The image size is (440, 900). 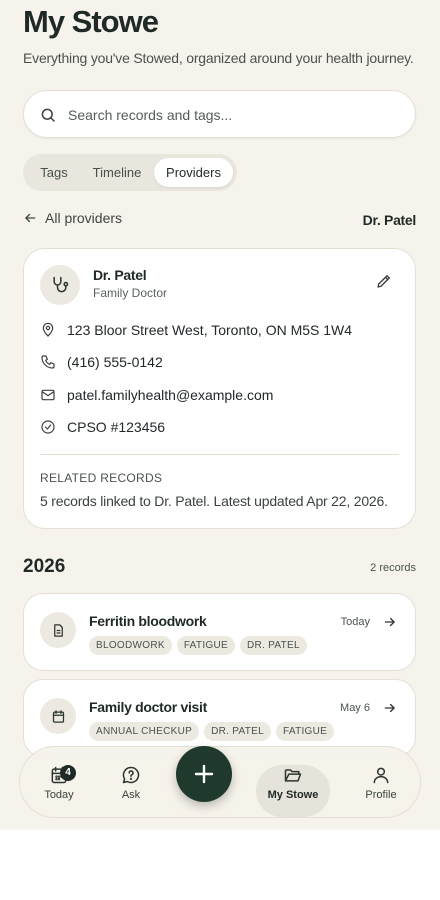 I want to click on provider-name: Dr. Patel, so click(x=120, y=275).